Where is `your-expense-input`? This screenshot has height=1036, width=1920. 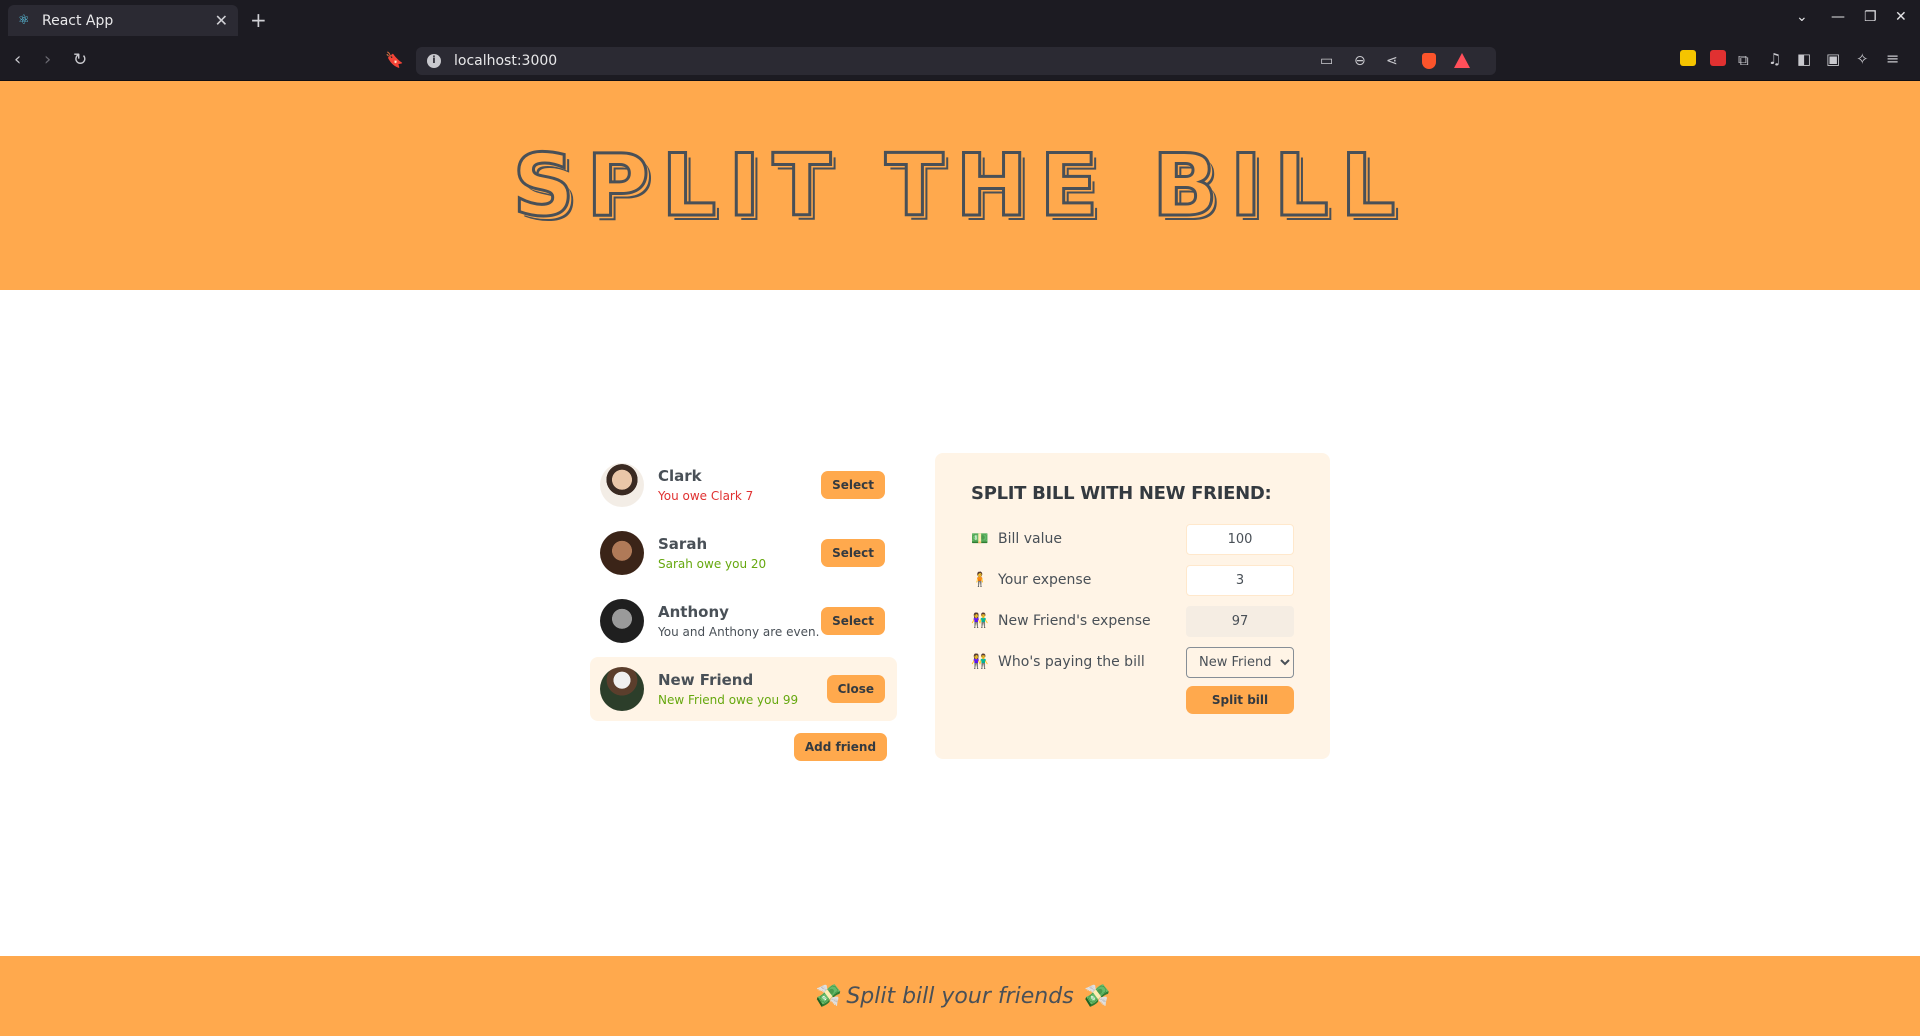
your-expense-input is located at coordinates (1240, 580).